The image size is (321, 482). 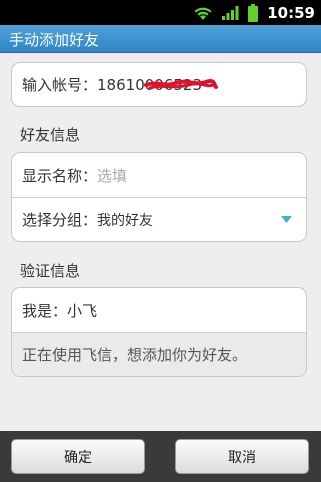 I want to click on battery-icon, so click(x=253, y=12).